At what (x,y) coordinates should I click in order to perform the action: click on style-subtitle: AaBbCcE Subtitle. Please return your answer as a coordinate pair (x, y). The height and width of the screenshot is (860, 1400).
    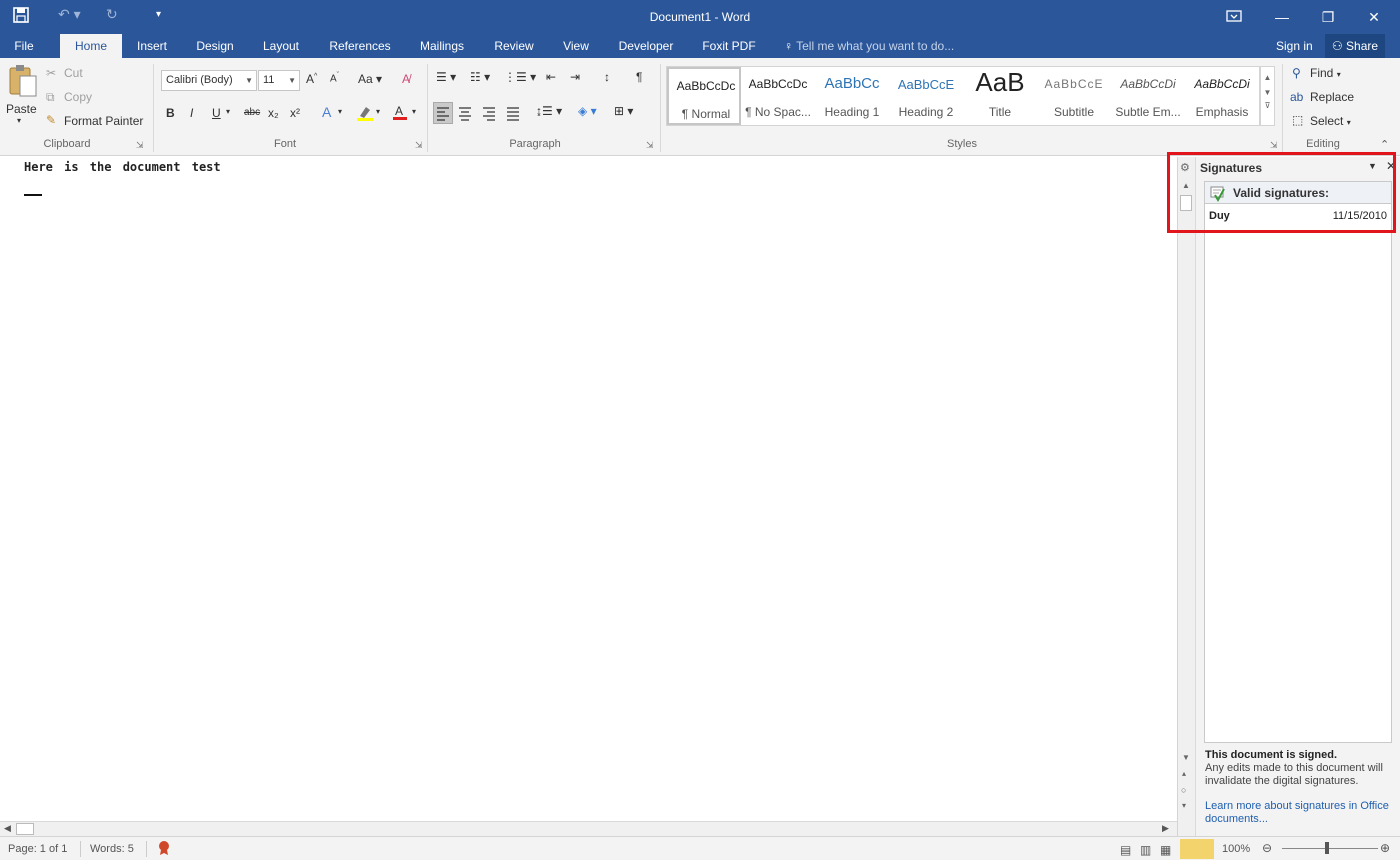
    Looking at the image, I should click on (1074, 96).